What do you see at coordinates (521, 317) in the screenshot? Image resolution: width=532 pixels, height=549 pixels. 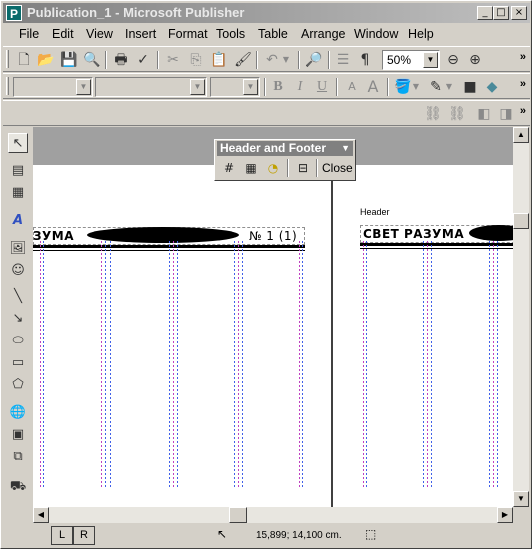 I see `vertical-scrollbar: ▲ ▼` at bounding box center [521, 317].